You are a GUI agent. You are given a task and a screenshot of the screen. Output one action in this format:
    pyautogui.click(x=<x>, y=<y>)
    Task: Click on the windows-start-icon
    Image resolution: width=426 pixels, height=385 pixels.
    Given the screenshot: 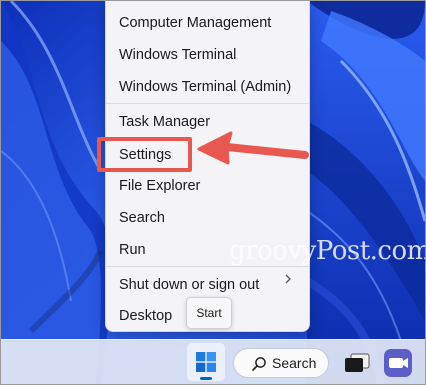 What is the action you would take?
    pyautogui.click(x=206, y=362)
    